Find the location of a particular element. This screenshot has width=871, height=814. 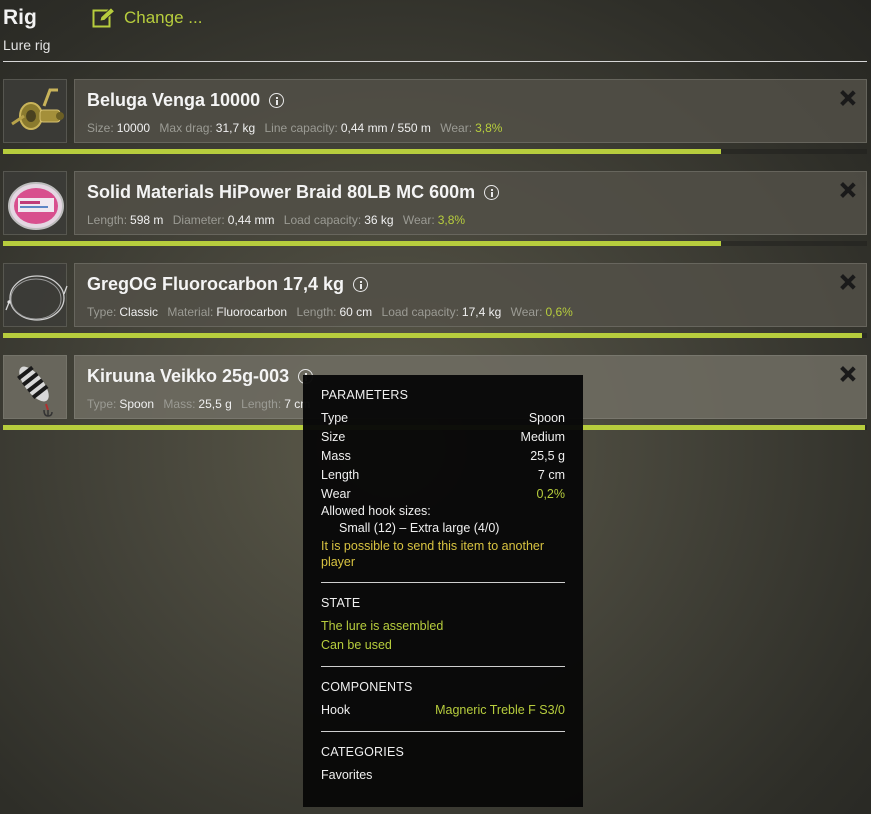

state-heading: STATE is located at coordinates (341, 603).